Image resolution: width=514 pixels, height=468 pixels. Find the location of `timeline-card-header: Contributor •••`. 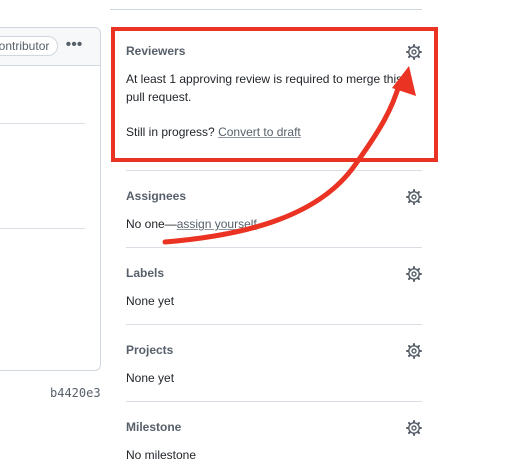

timeline-card-header: Contributor ••• is located at coordinates (50, 47).